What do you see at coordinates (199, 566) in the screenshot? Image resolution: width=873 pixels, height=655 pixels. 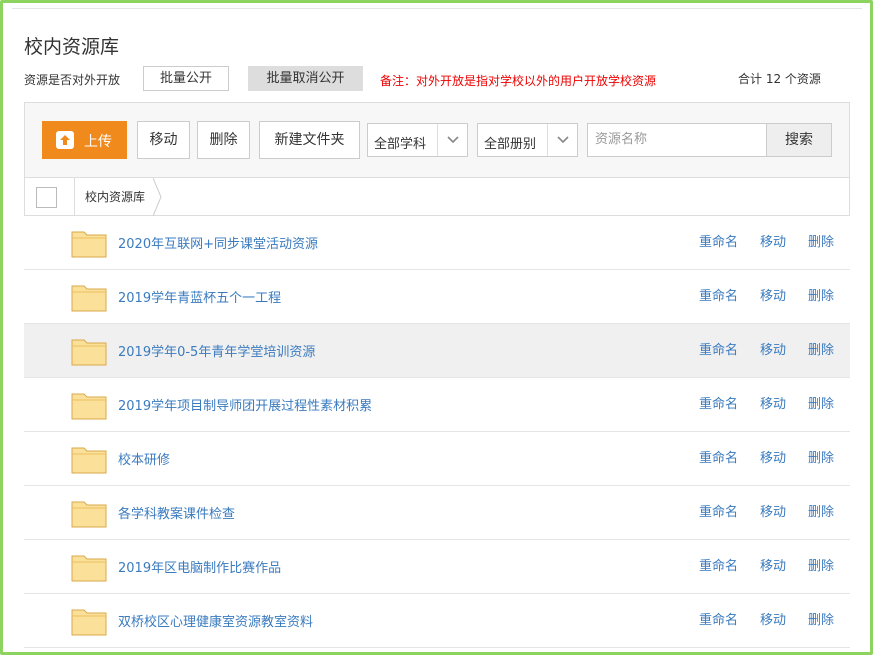 I see `folder-name-link: 2019年区电脑制作比赛作品` at bounding box center [199, 566].